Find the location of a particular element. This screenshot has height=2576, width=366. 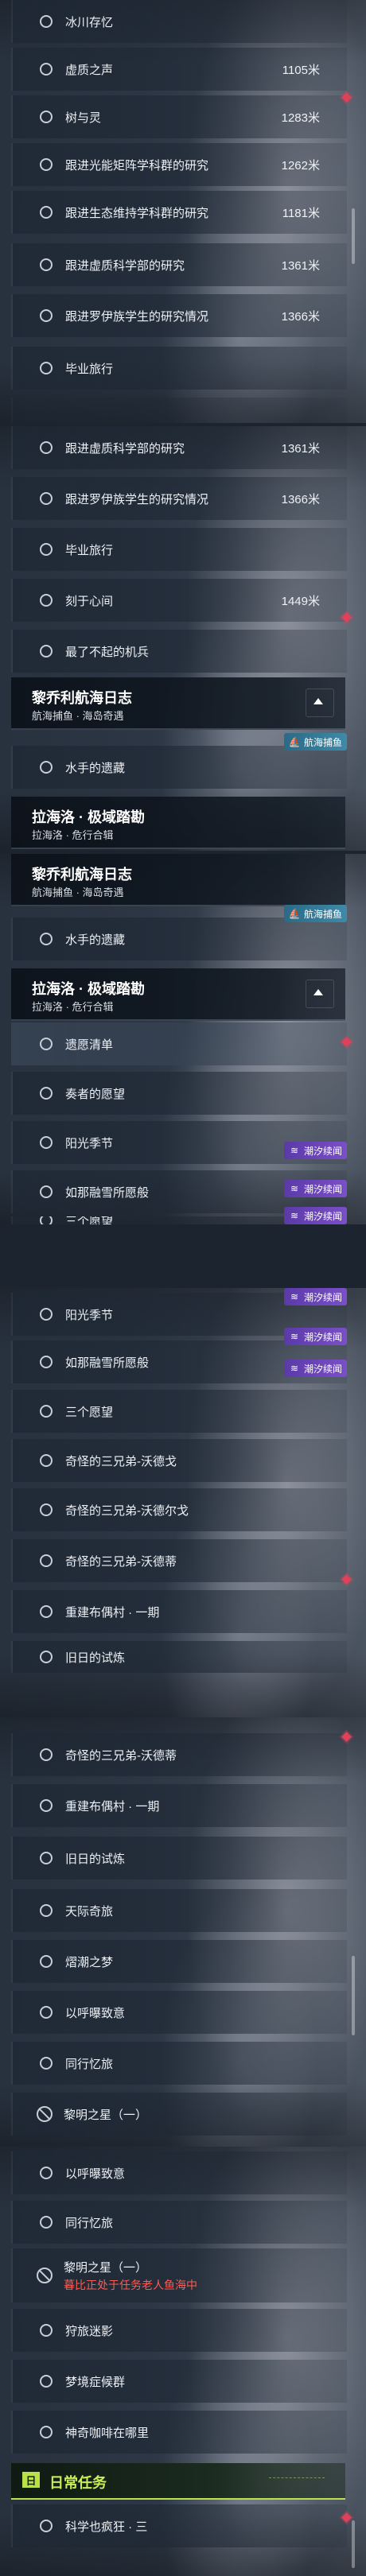

quest-row: 梦境症候群 is located at coordinates (179, 2381).